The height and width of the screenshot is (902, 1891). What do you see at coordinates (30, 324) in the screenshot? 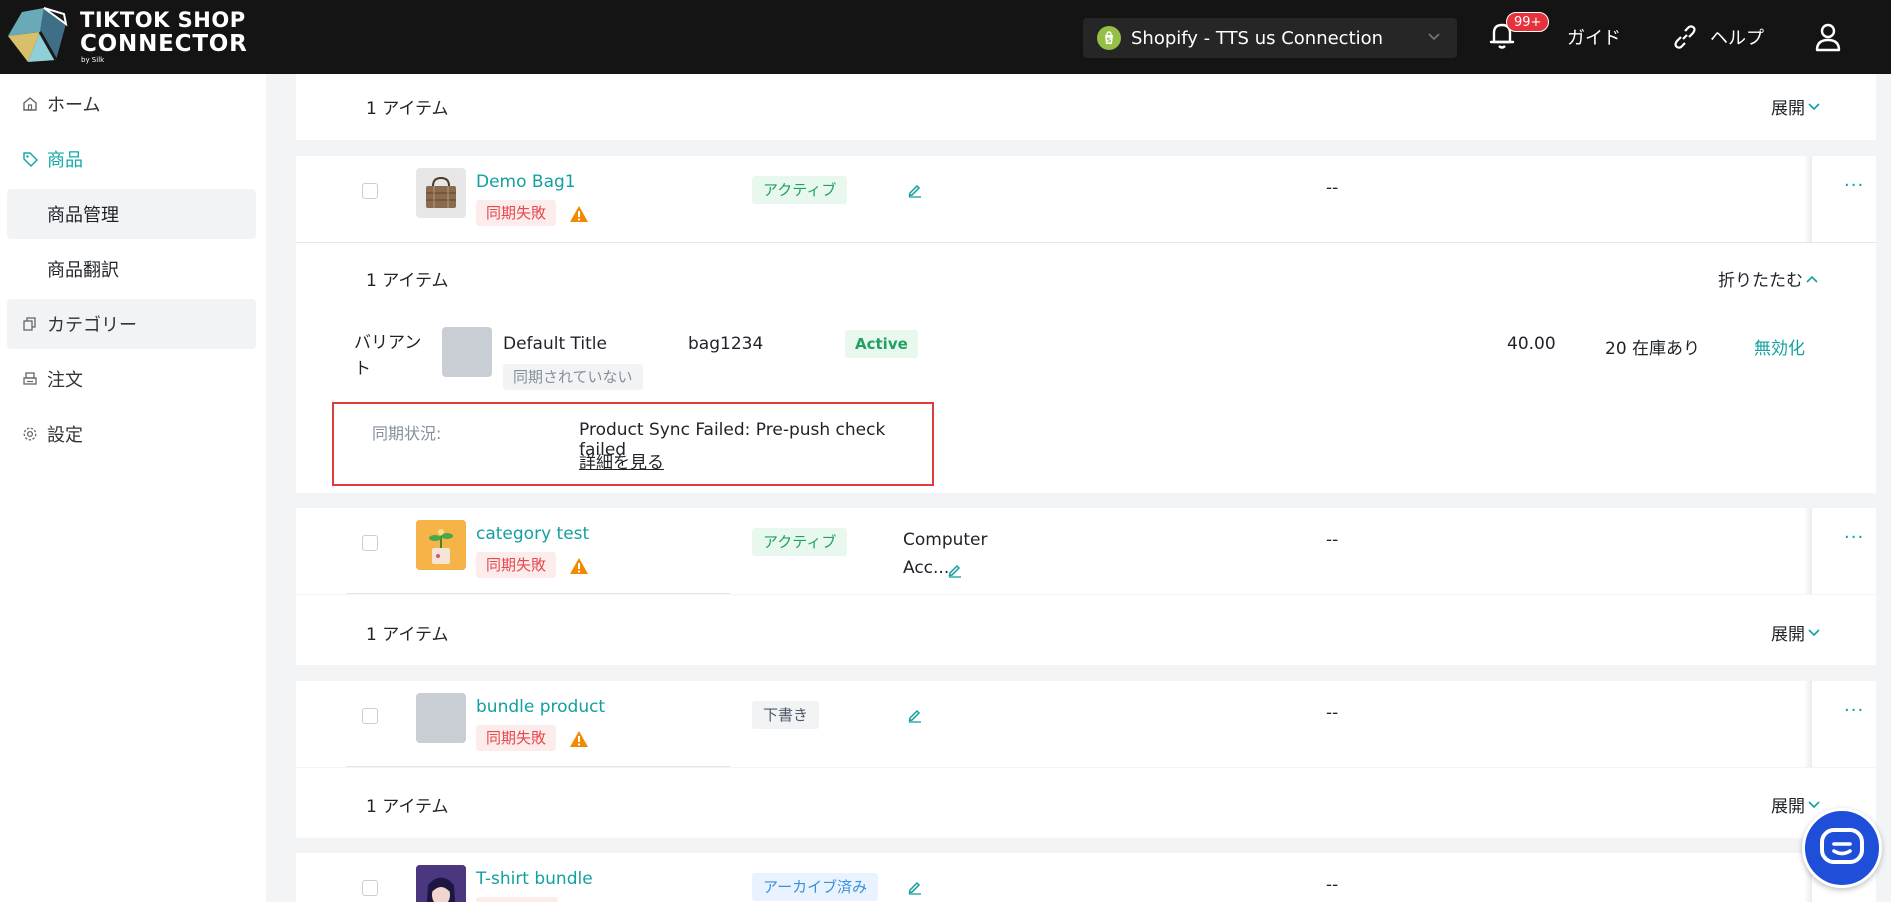
I see `copy-icon` at bounding box center [30, 324].